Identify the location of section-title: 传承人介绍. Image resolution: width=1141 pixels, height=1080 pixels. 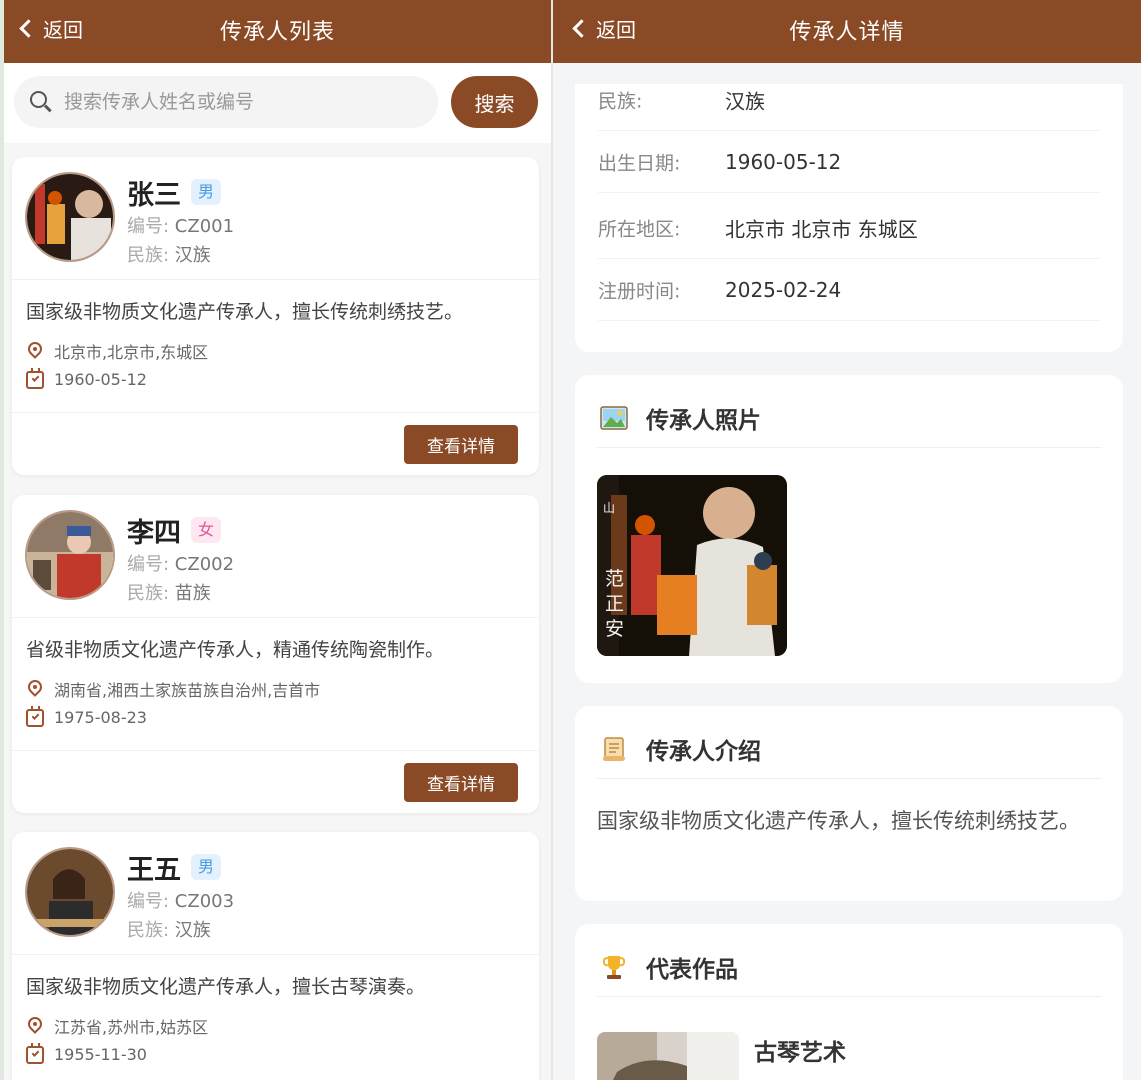
(703, 752).